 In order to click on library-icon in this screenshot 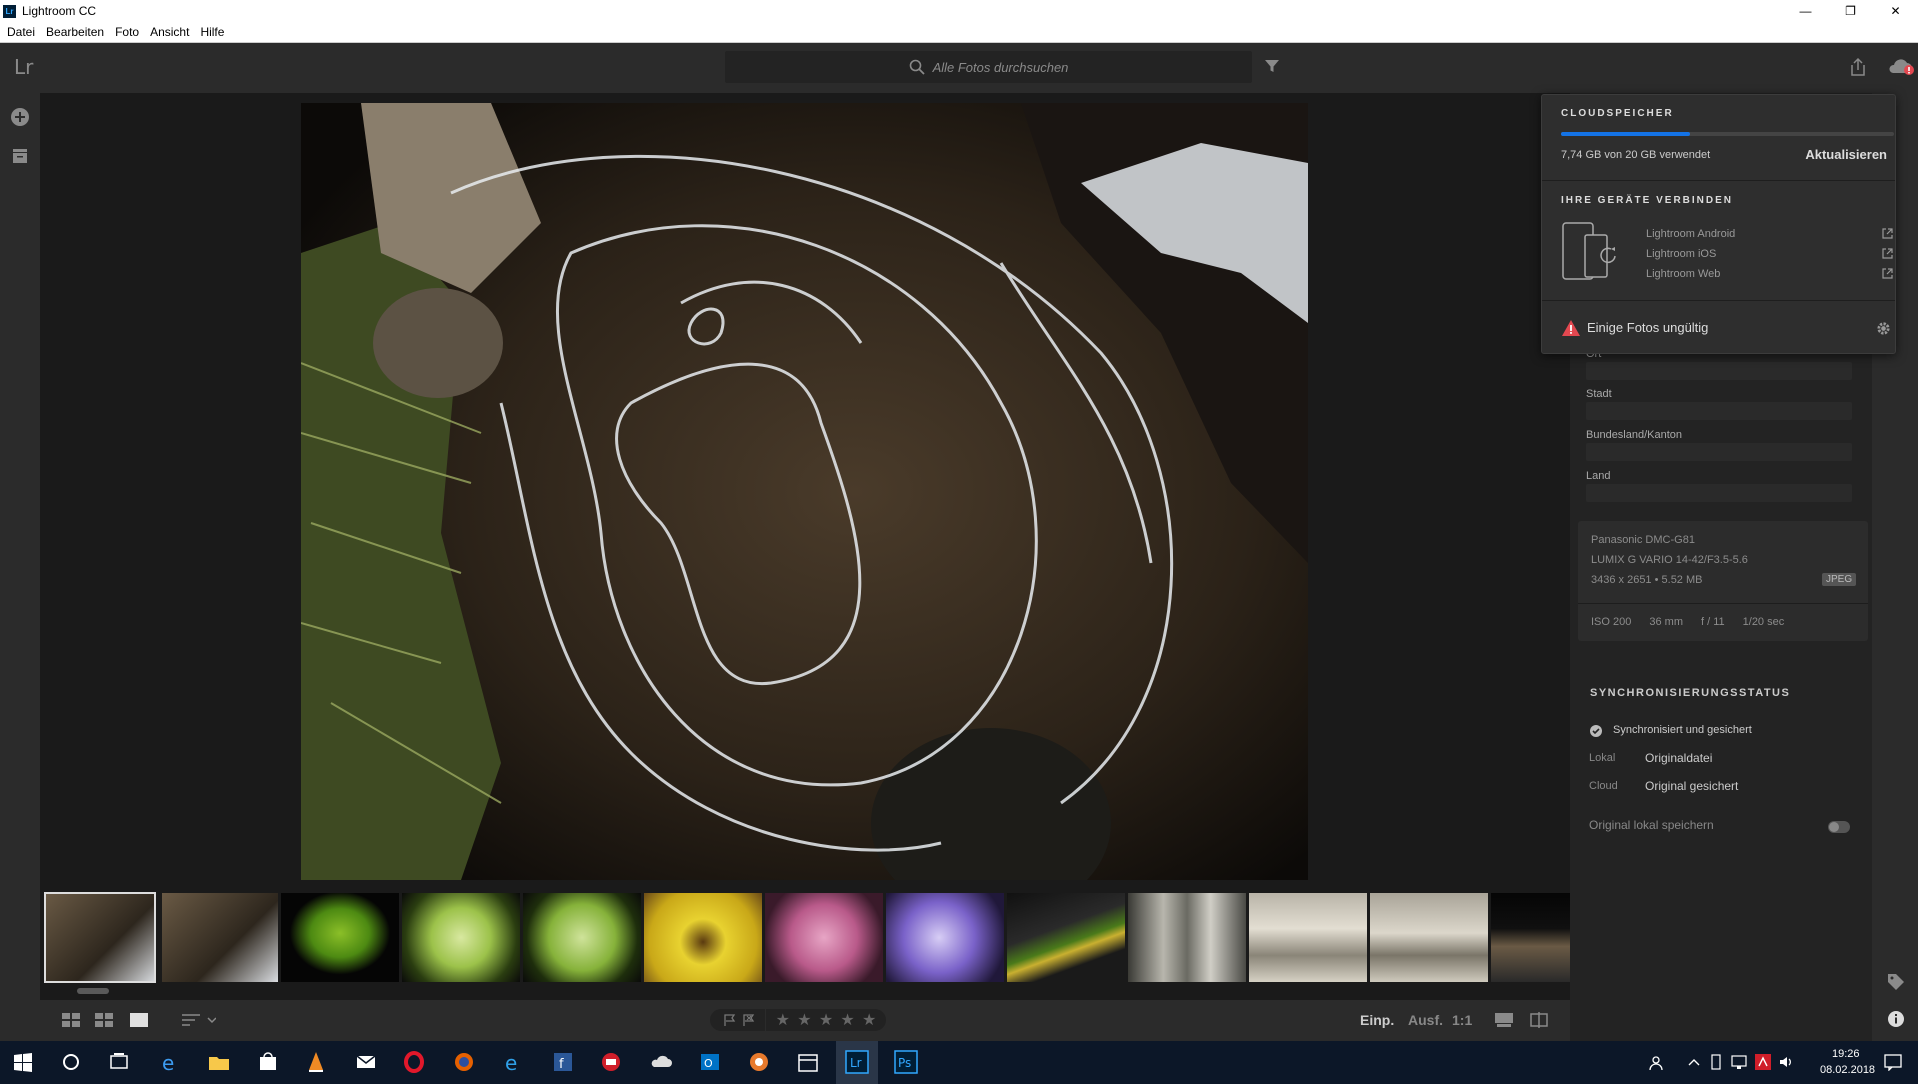, I will do `click(20, 156)`.